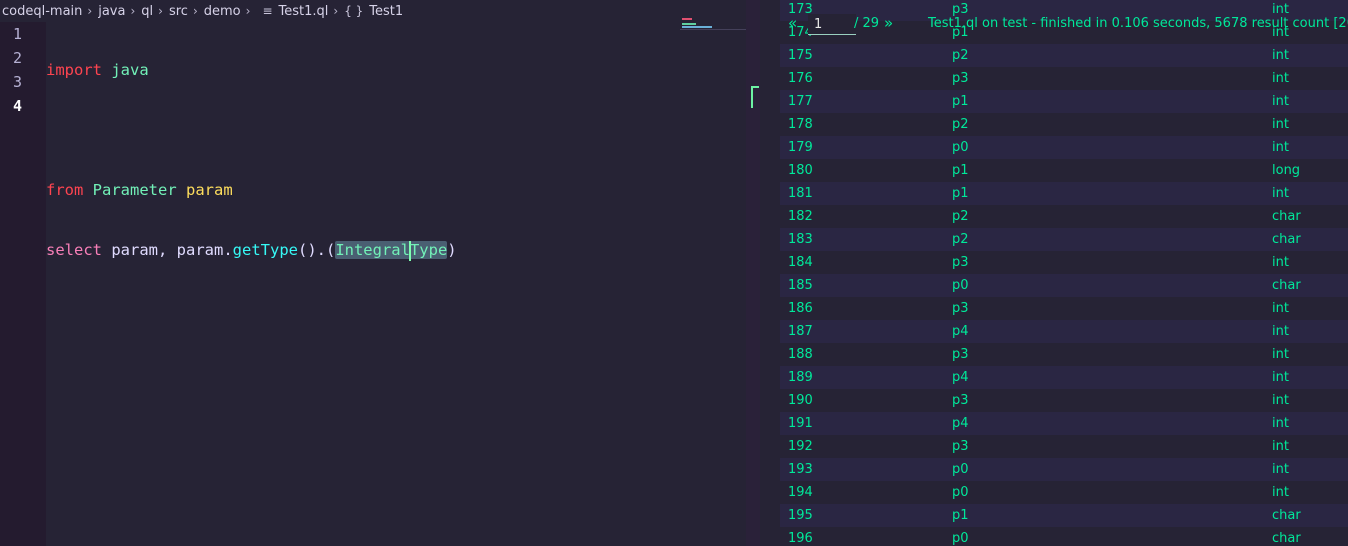  I want to click on row-index-cell: 182, so click(800, 216).